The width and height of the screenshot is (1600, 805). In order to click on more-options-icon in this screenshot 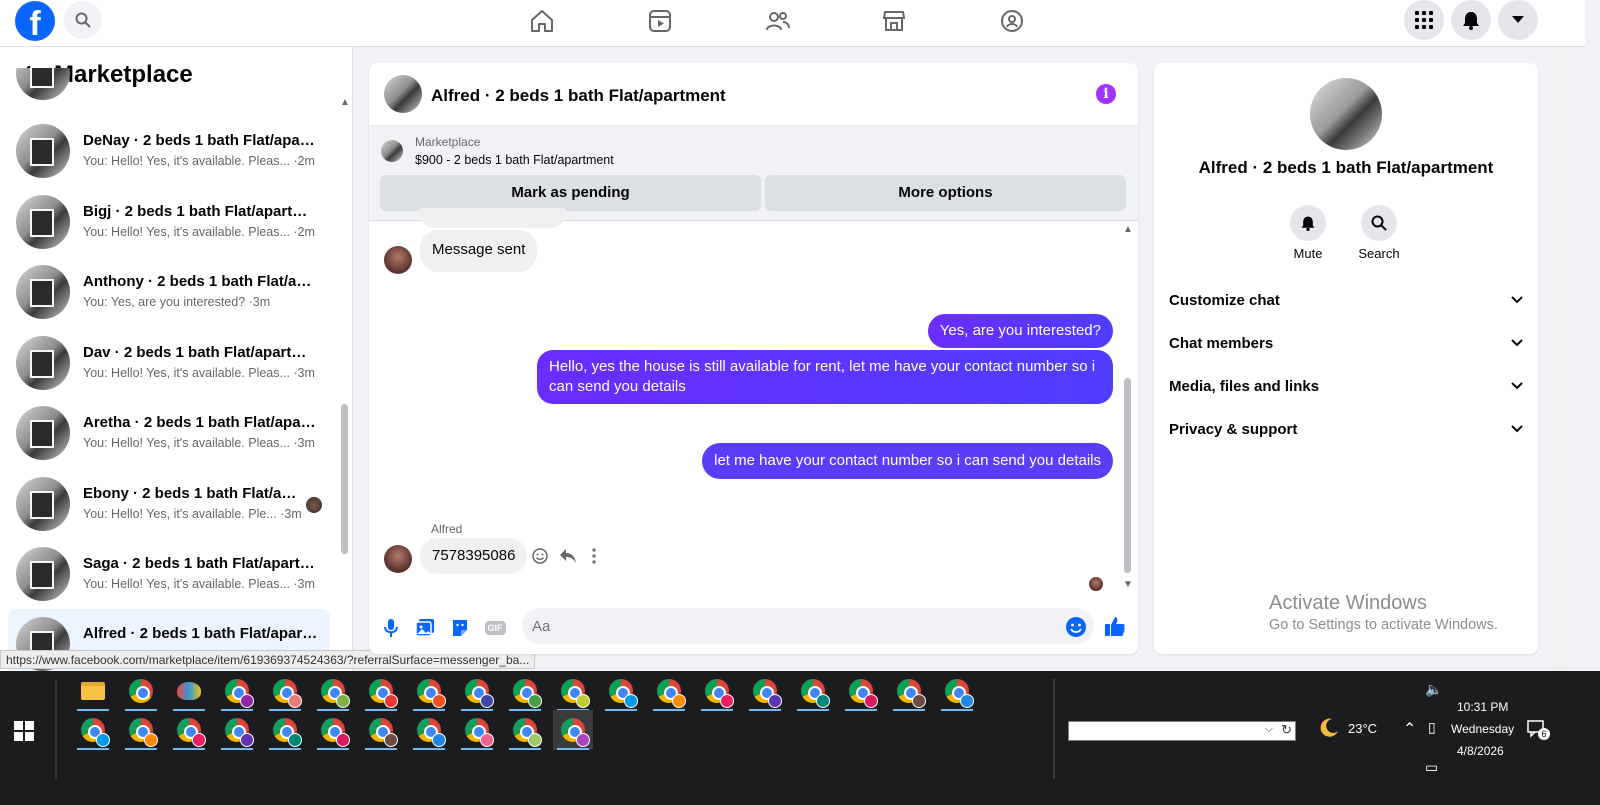, I will do `click(594, 556)`.